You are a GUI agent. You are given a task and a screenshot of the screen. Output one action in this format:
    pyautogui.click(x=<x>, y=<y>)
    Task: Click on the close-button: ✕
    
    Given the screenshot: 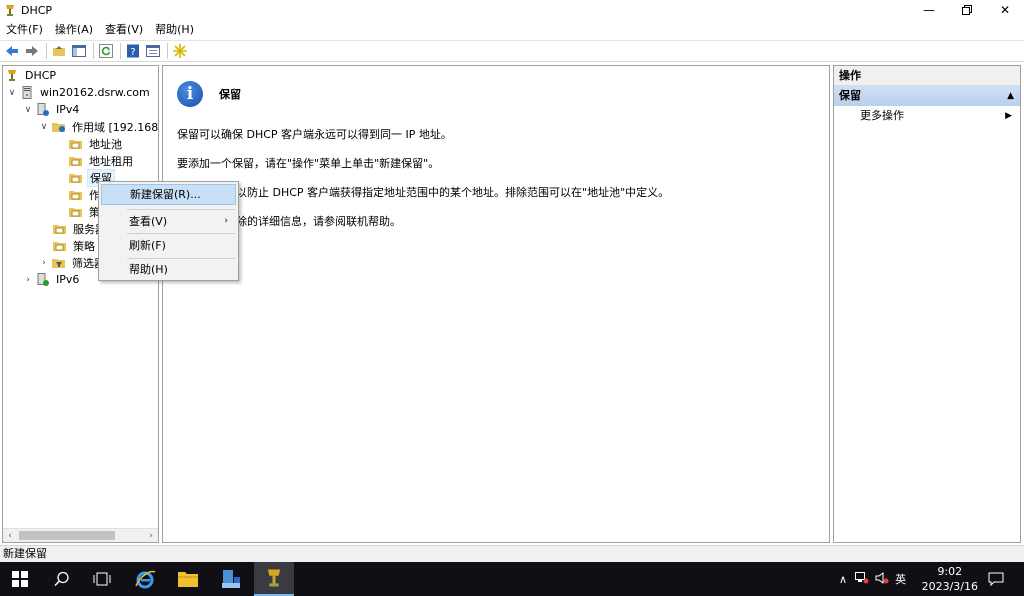 What is the action you would take?
    pyautogui.click(x=1005, y=10)
    